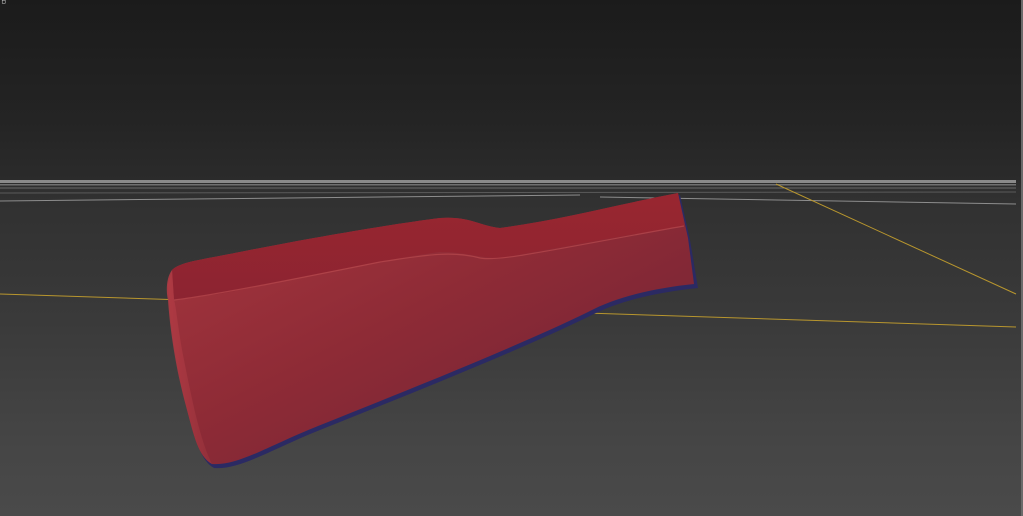  I want to click on viewport-corner-label: ▫, so click(3, 3).